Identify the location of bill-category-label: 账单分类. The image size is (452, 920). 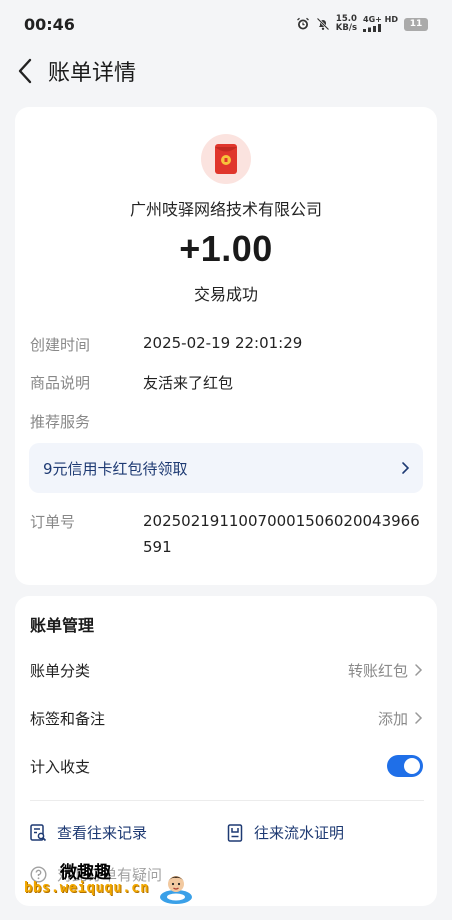
(60, 670).